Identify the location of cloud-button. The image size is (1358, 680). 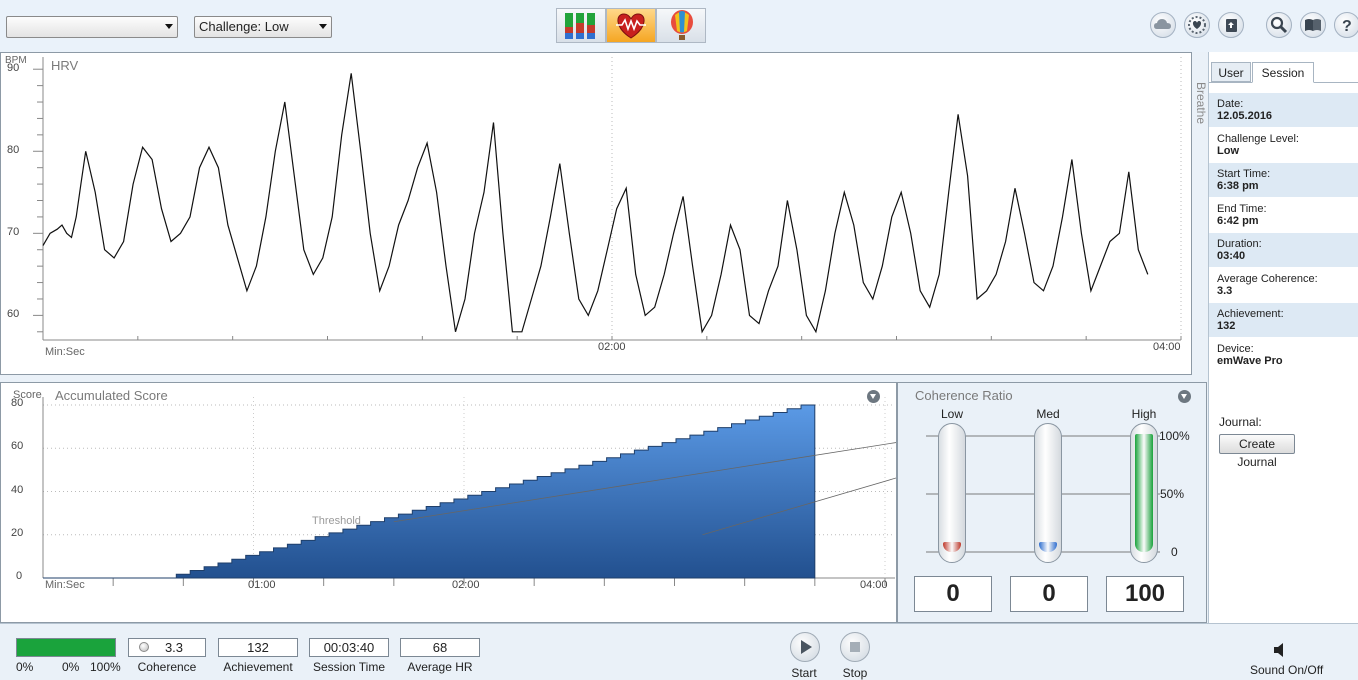
(1163, 25).